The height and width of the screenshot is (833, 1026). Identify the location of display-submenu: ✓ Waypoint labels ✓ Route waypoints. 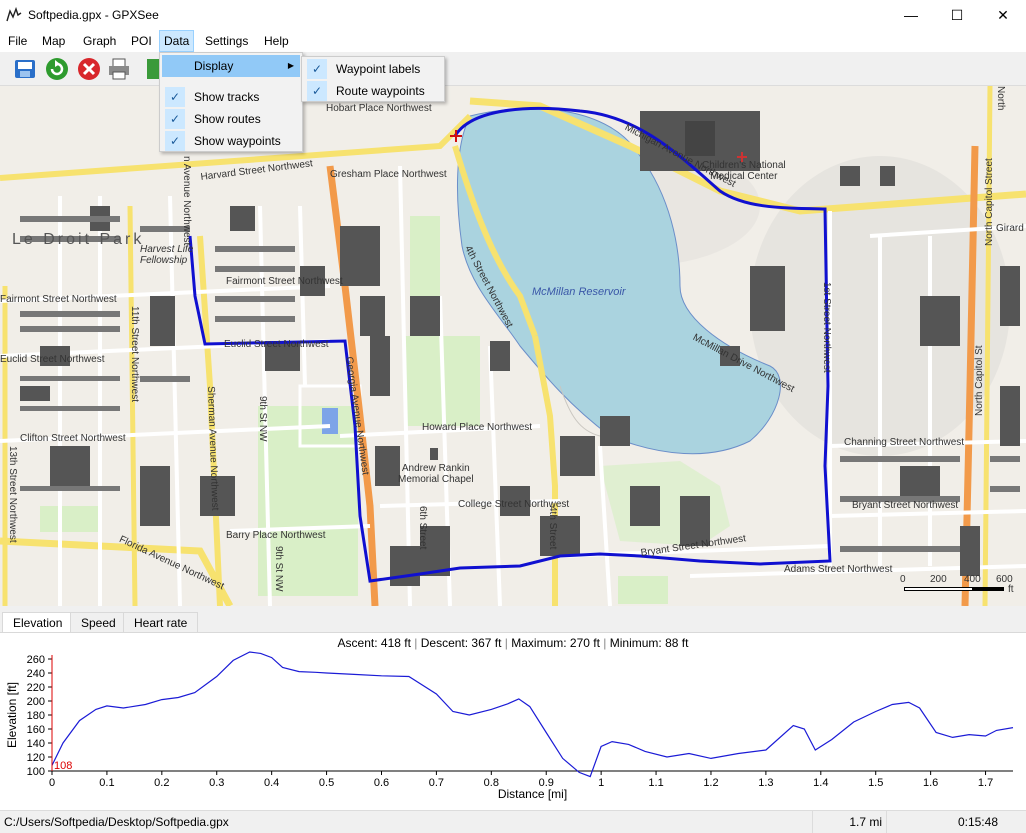
(373, 79).